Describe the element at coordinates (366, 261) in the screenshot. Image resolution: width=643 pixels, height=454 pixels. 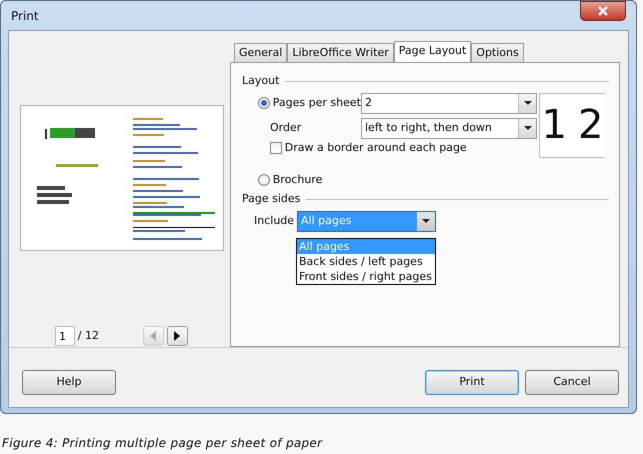
I see `dropdown-option: Back sides / left pages` at that location.